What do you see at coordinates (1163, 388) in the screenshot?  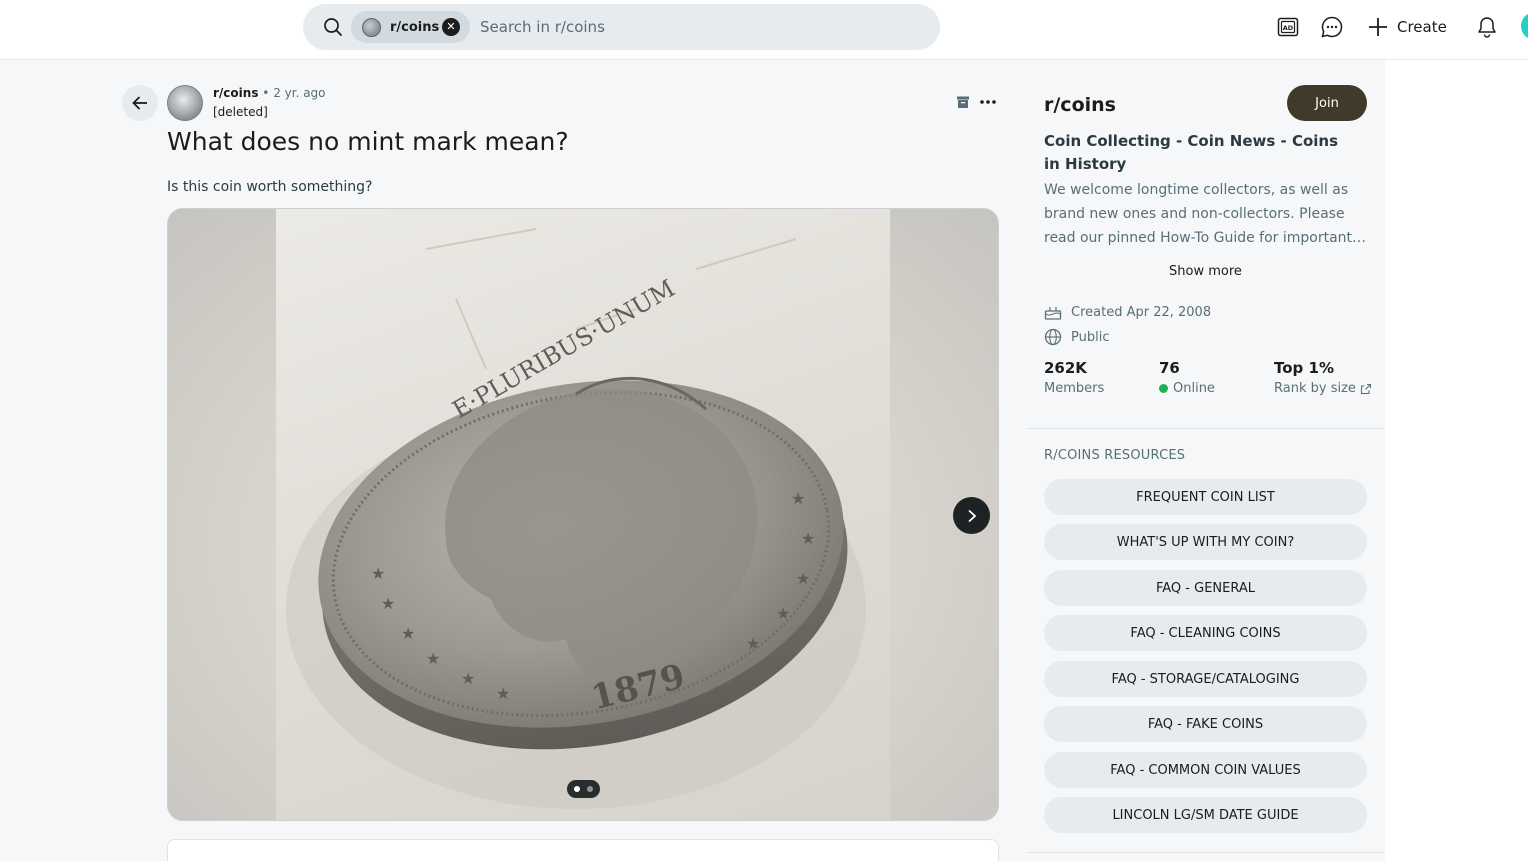 I see `online-dot` at bounding box center [1163, 388].